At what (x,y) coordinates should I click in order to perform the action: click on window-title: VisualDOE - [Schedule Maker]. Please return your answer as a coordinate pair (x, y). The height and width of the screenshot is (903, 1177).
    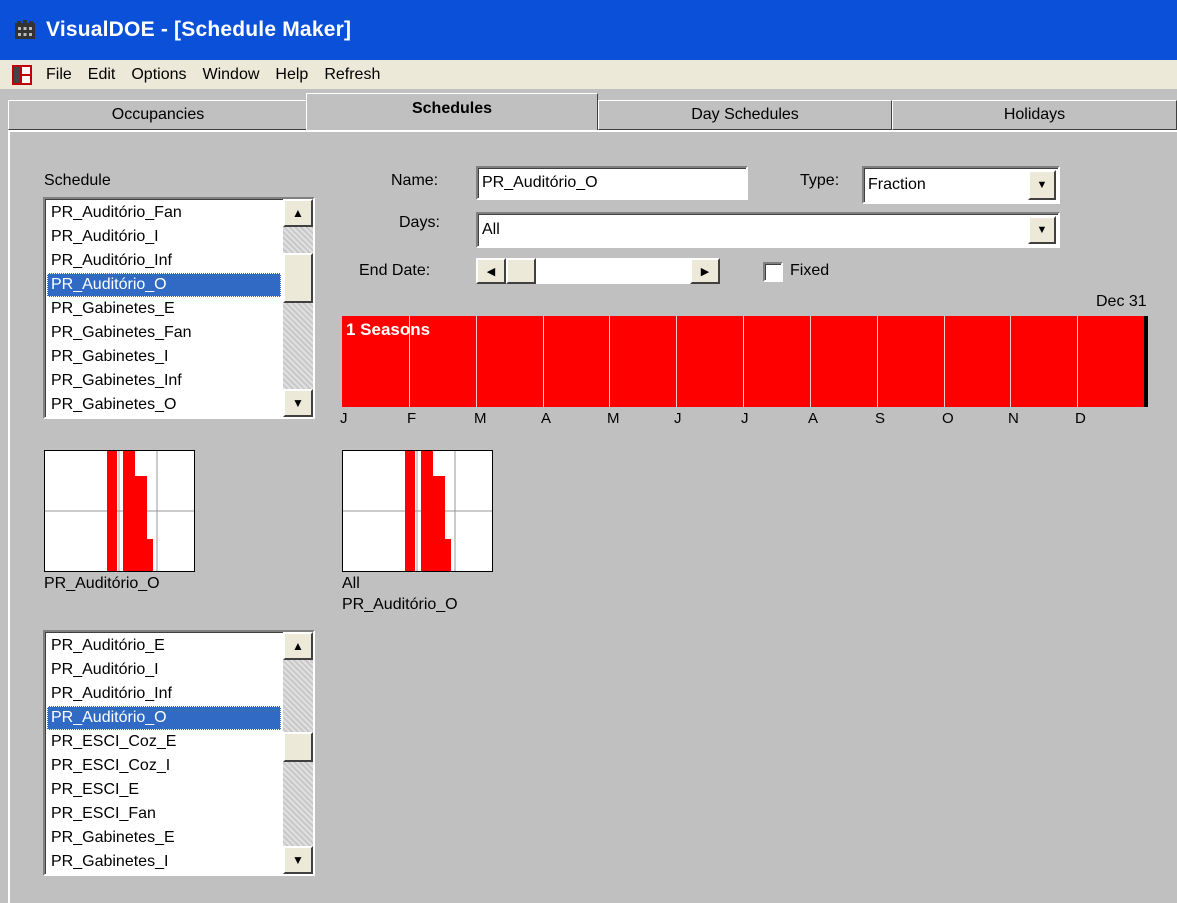
    Looking at the image, I should click on (199, 29).